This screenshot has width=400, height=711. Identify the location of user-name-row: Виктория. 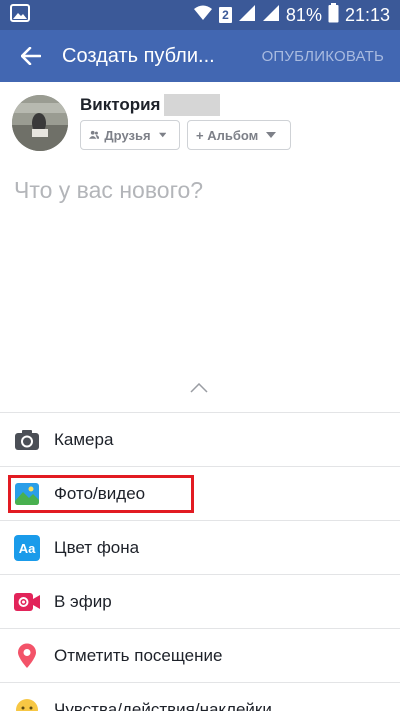
(150, 105).